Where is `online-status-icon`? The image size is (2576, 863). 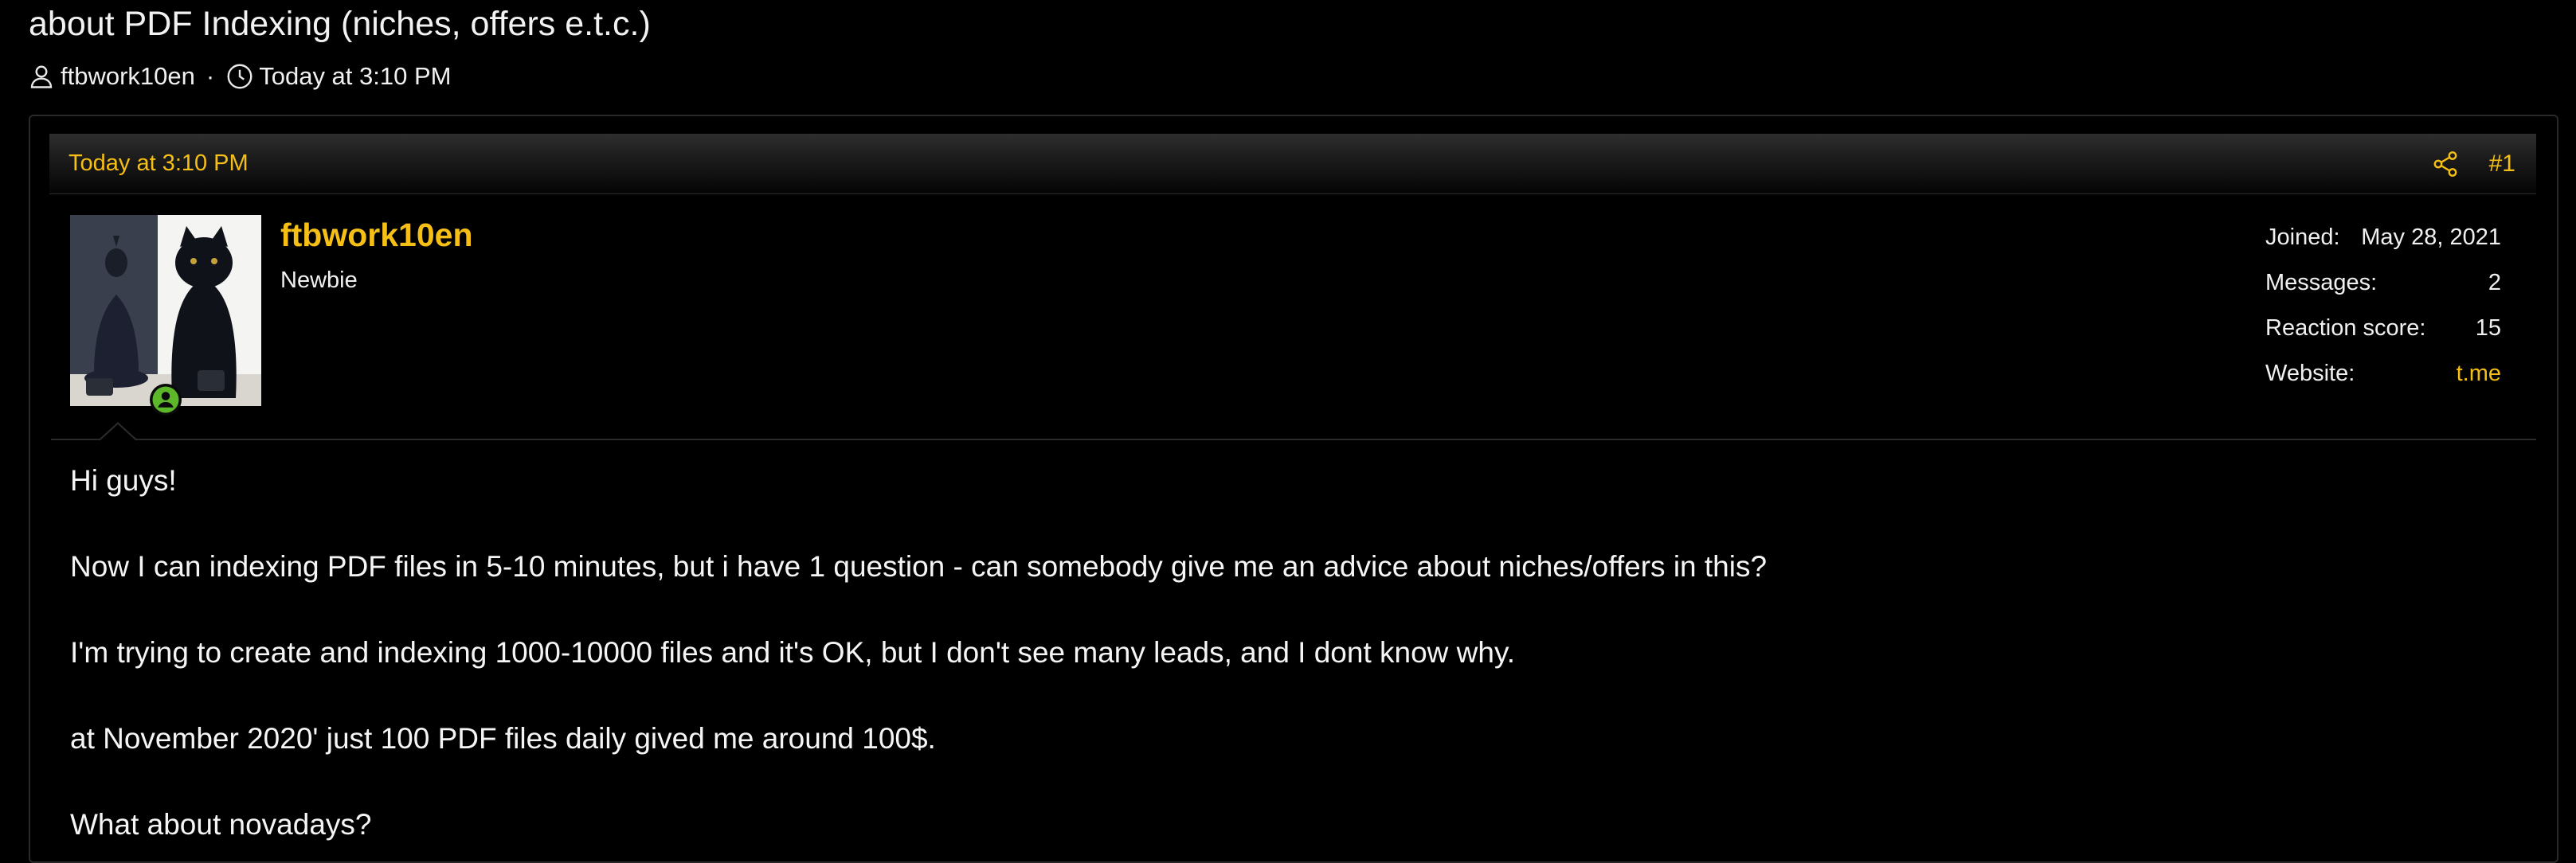
online-status-icon is located at coordinates (166, 400).